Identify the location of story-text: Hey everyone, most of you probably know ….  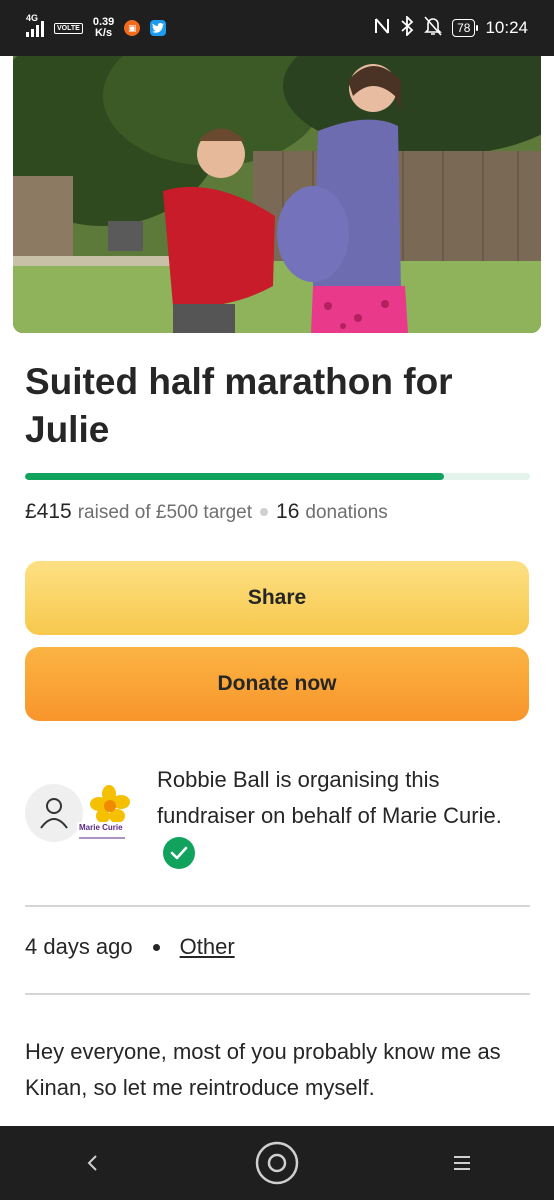
(263, 1069).